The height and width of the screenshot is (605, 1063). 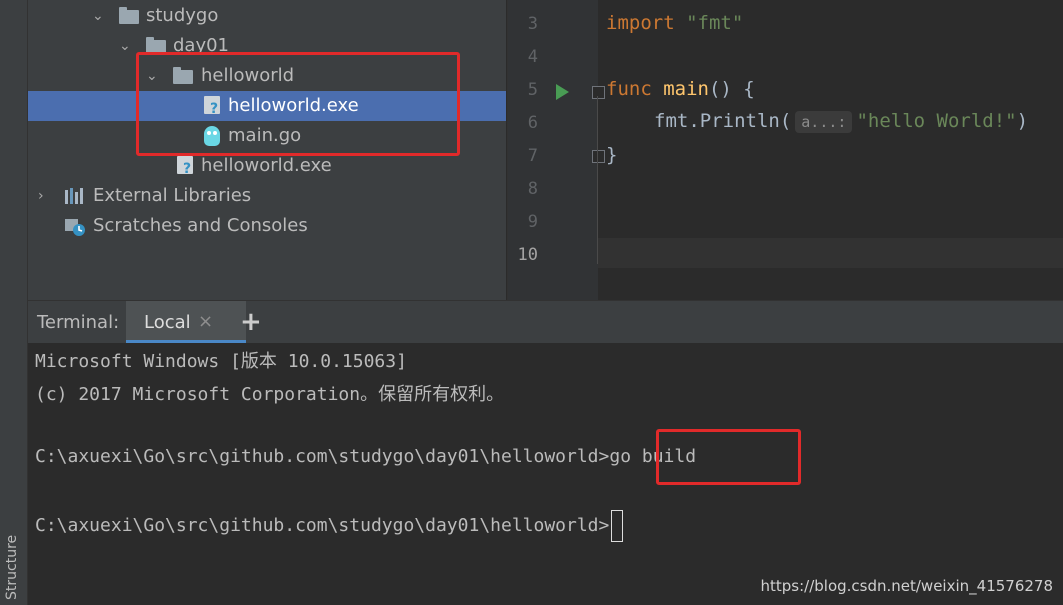 What do you see at coordinates (76, 227) in the screenshot?
I see `scratches-icon` at bounding box center [76, 227].